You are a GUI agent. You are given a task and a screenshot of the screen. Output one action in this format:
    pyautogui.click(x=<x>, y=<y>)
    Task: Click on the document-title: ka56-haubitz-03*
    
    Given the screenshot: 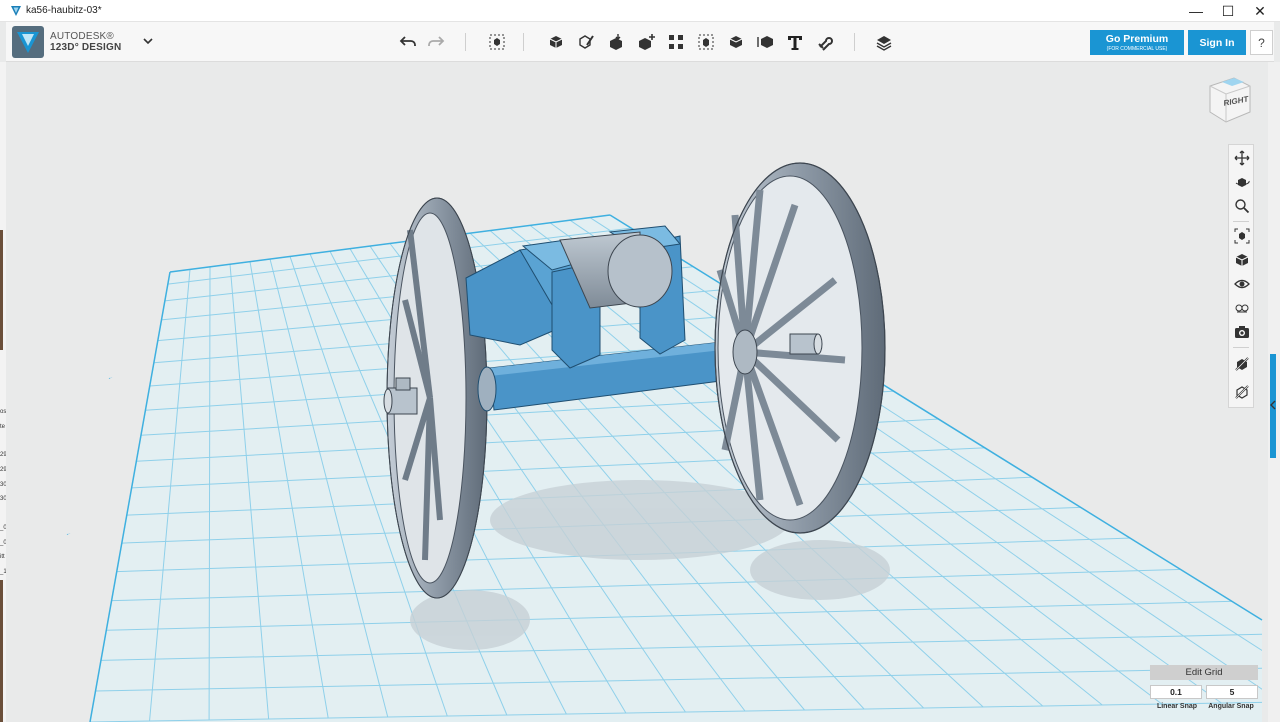 What is the action you would take?
    pyautogui.click(x=64, y=10)
    